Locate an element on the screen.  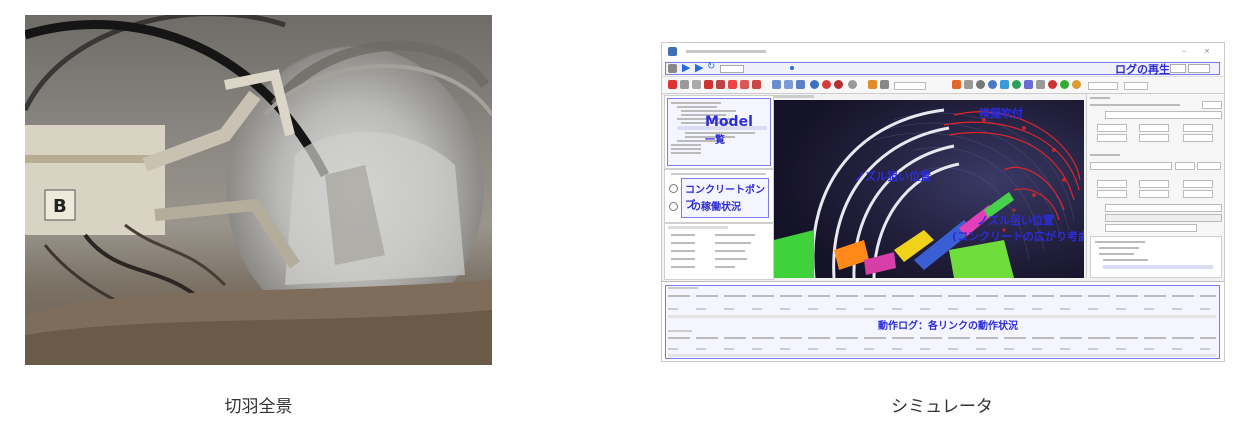
pump-status-header is located at coordinates (718, 174).